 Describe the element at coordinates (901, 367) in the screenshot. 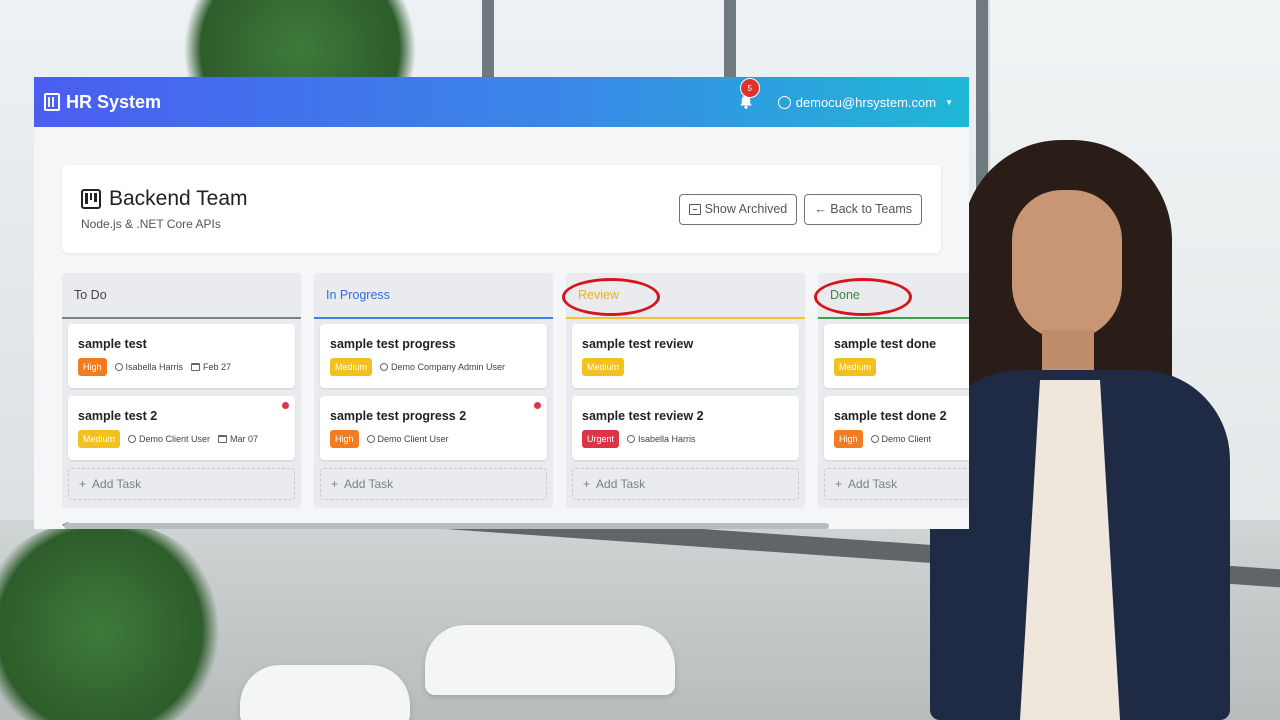

I see `task-meta: Medium` at that location.